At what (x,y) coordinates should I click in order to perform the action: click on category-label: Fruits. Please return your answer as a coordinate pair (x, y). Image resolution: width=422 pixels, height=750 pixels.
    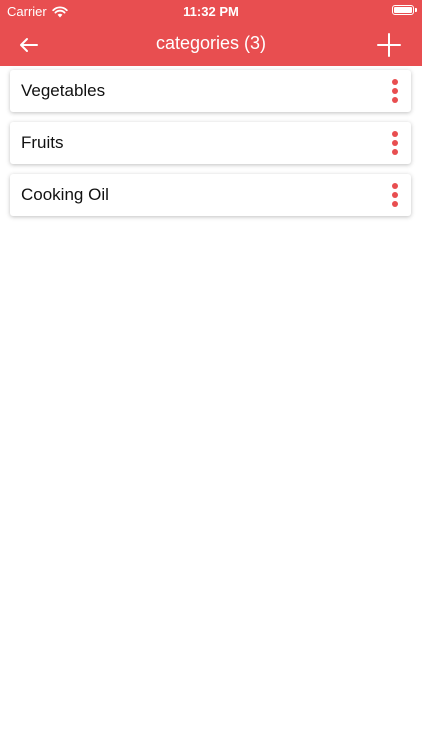
    Looking at the image, I should click on (42, 142).